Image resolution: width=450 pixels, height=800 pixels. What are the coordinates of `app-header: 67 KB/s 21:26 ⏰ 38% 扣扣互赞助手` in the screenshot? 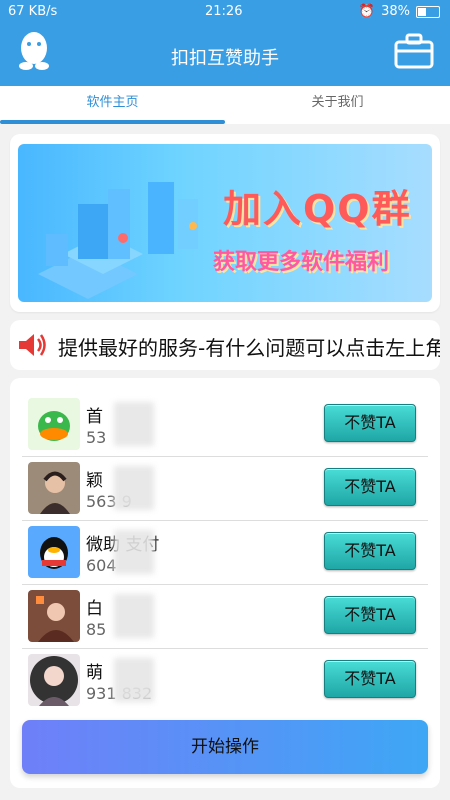 It's located at (225, 43).